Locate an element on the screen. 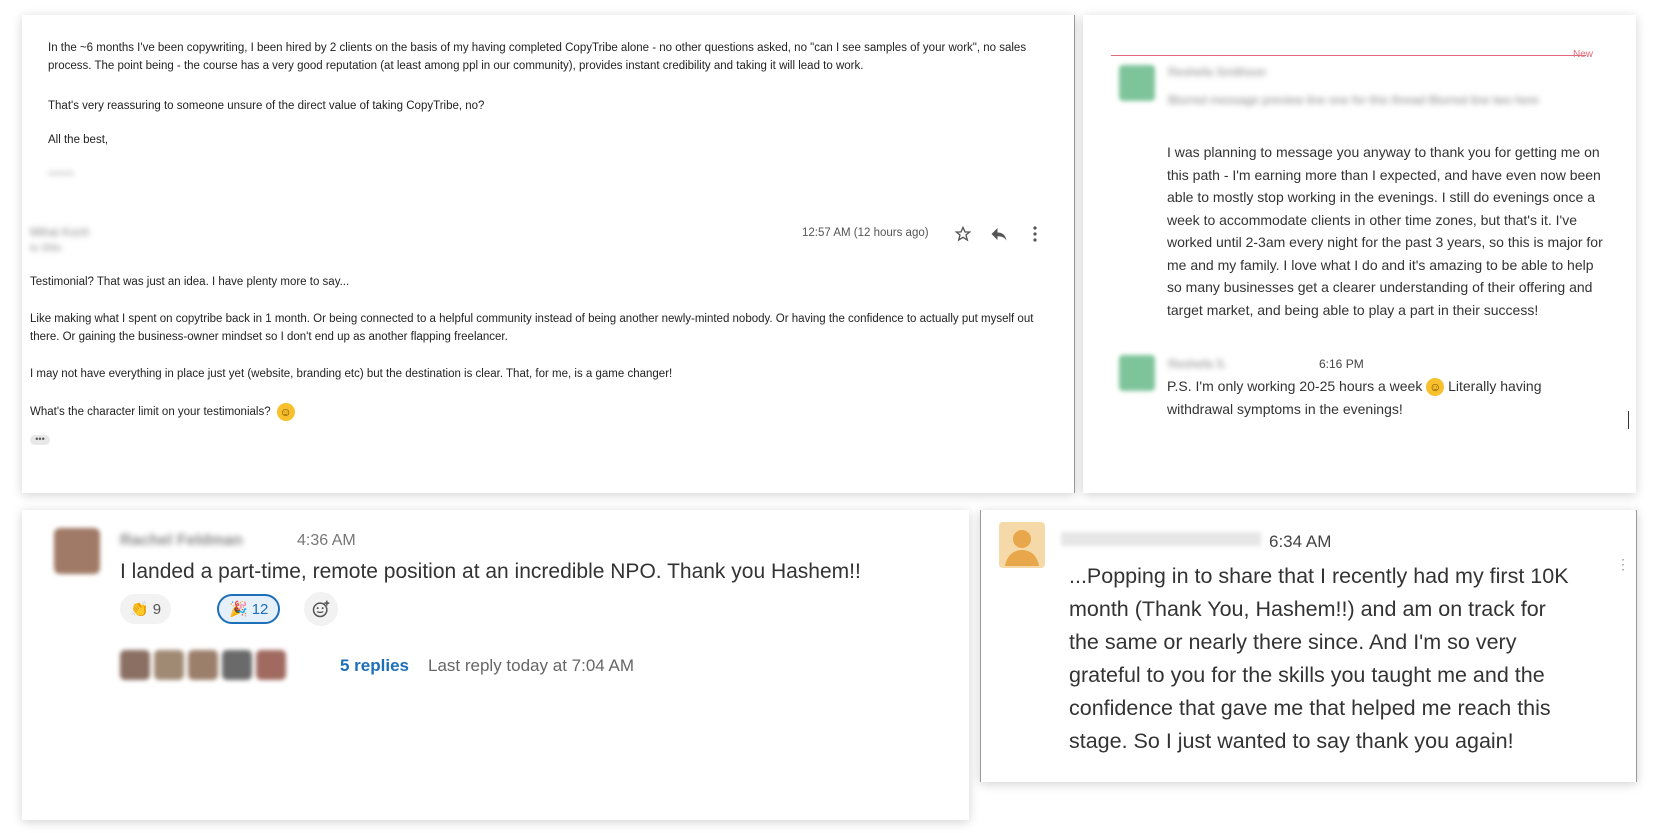 This screenshot has width=1659, height=833. reply-icon is located at coordinates (999, 234).